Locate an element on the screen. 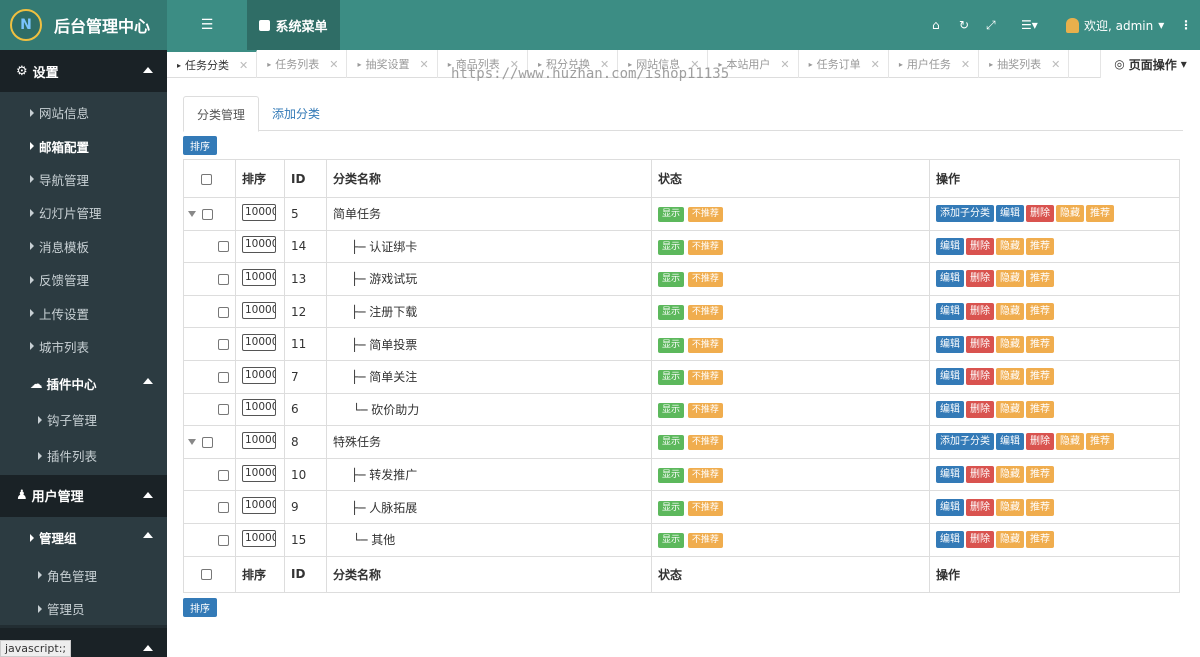  sidebar-item-plugin-list: 插件列表 is located at coordinates (83, 455).